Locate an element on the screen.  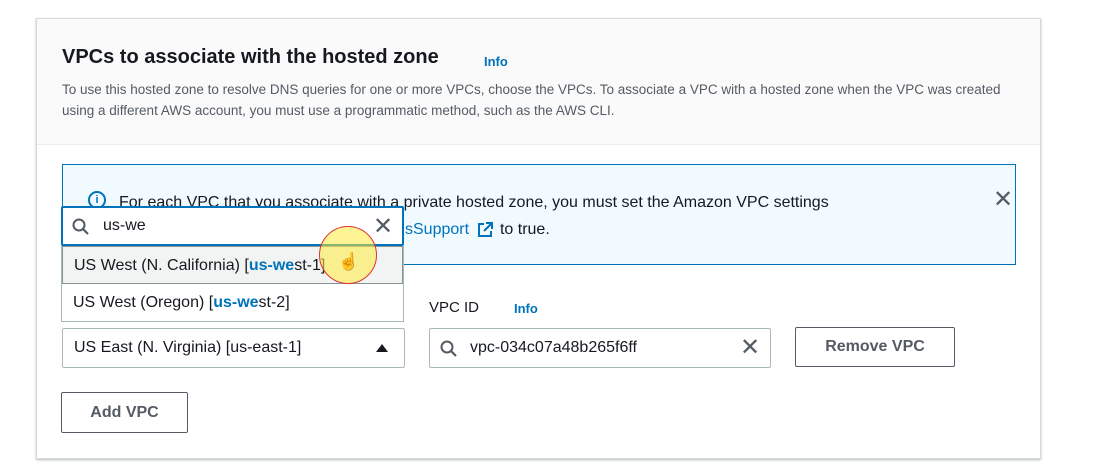
title-info-link: Info is located at coordinates (496, 61).